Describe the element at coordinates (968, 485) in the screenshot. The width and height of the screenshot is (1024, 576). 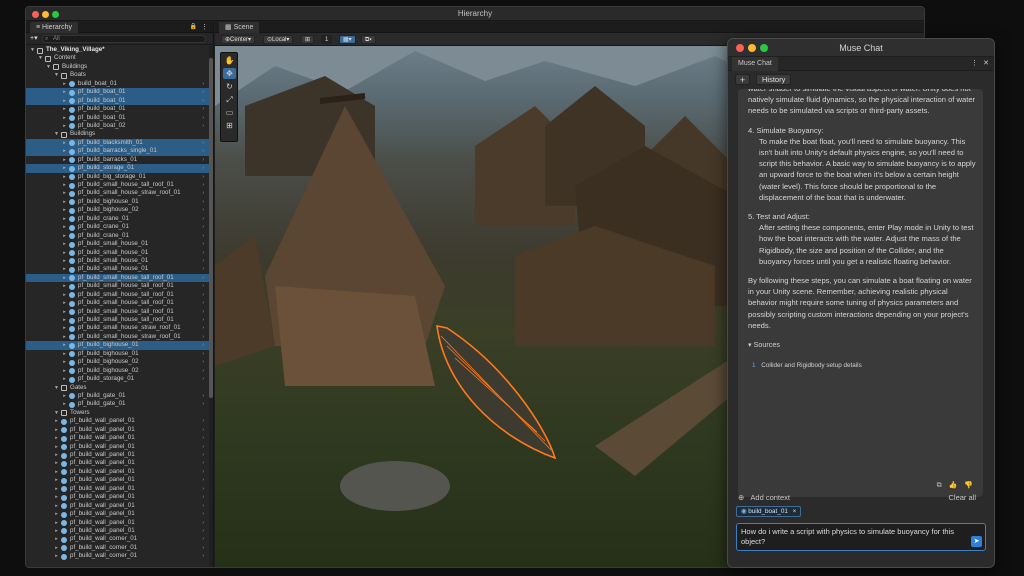
I see `thumbs-down-icon: 👎` at that location.